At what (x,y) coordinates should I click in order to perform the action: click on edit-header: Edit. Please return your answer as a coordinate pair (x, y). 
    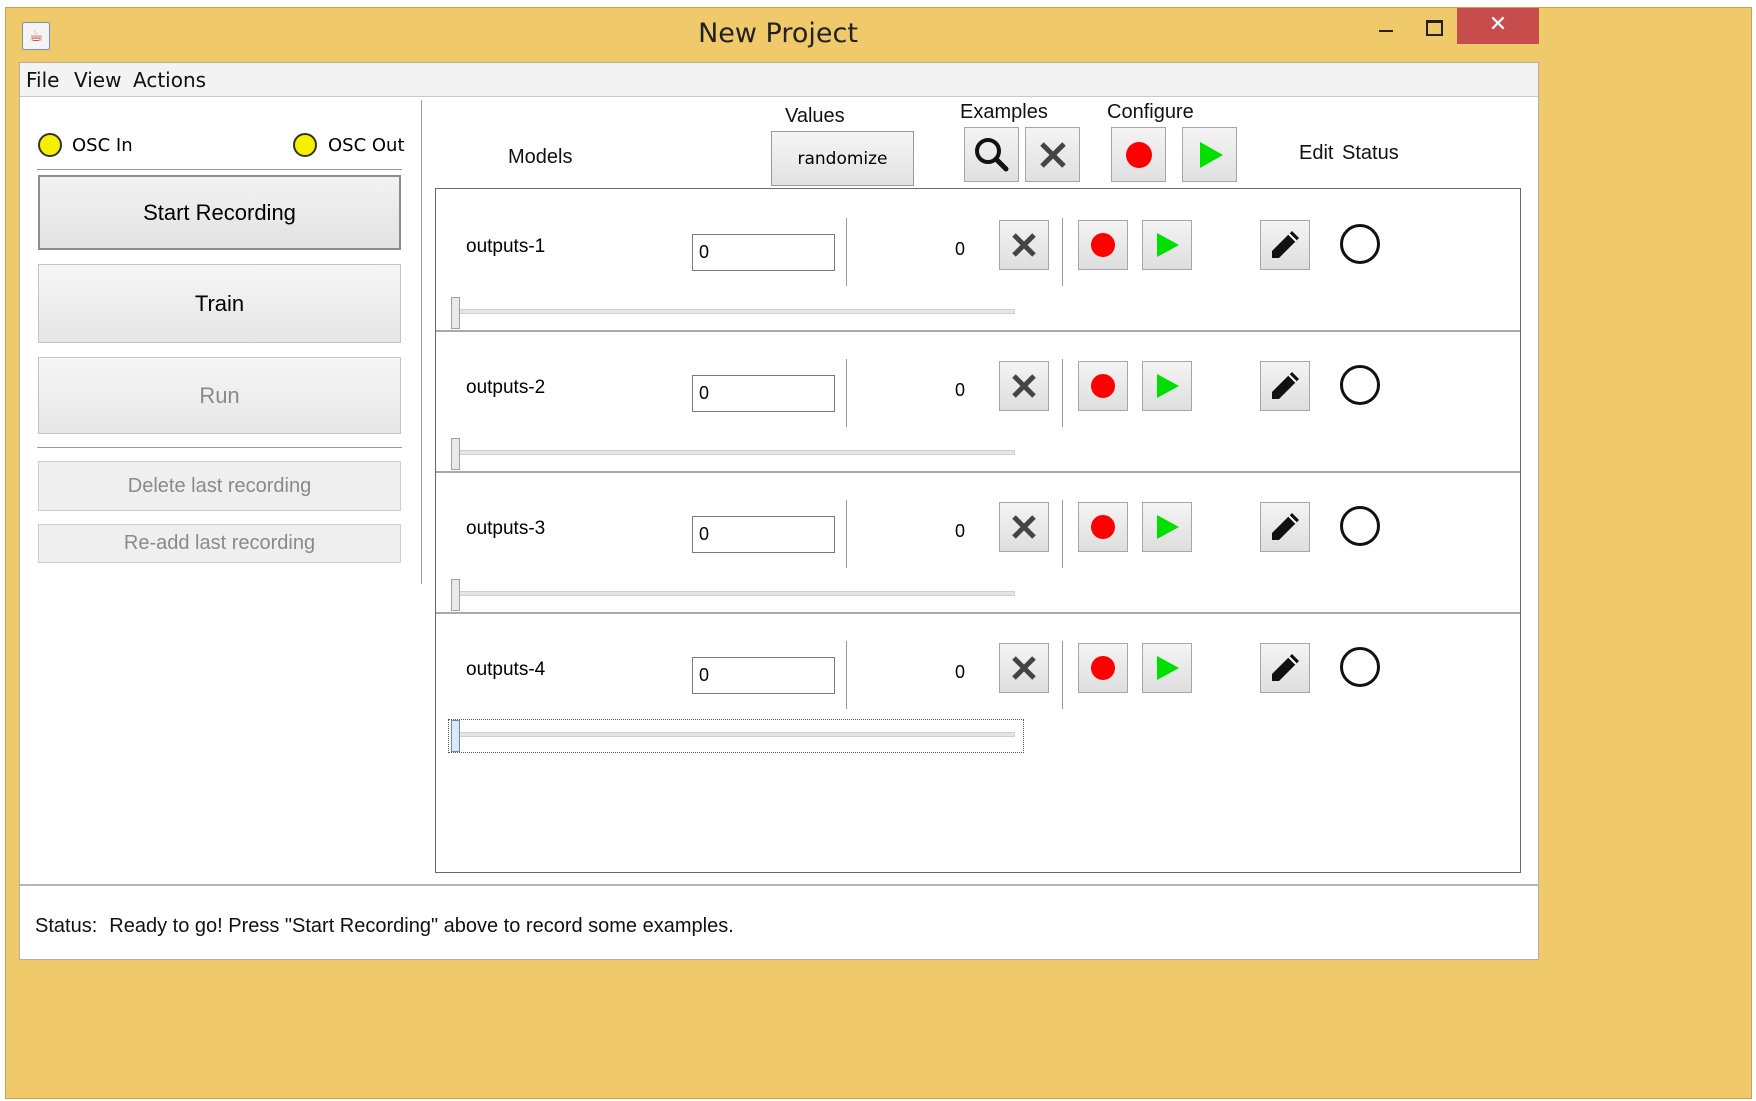
    Looking at the image, I should click on (1316, 153).